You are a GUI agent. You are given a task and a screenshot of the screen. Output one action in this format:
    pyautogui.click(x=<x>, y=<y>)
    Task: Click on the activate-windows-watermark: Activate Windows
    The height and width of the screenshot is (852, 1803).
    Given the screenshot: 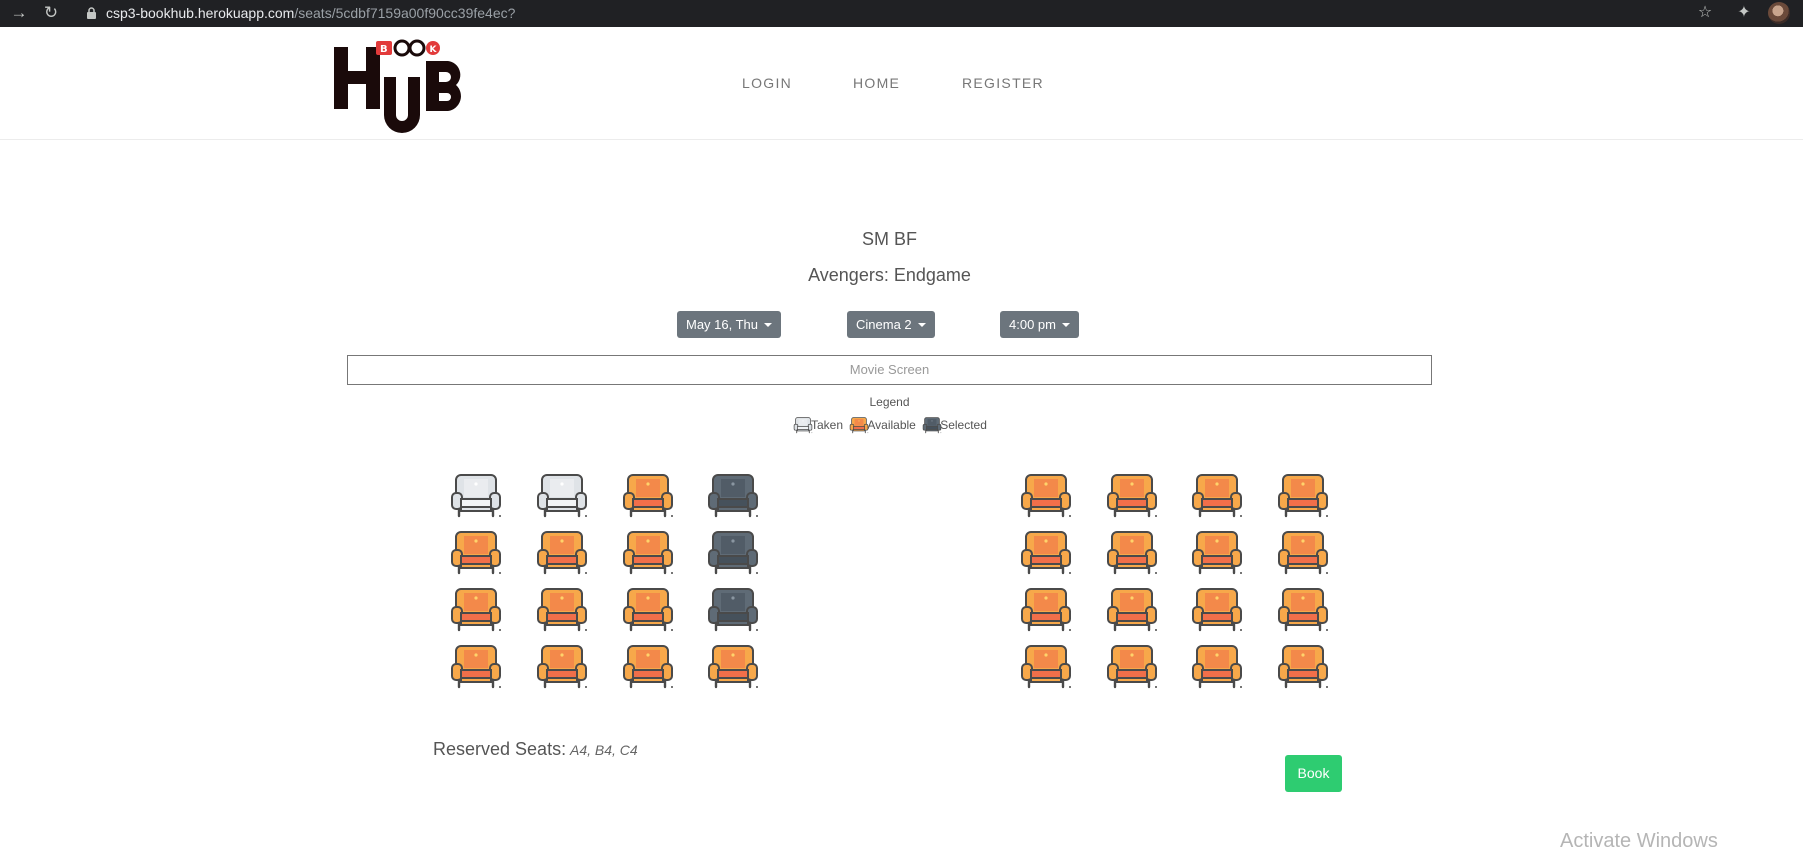 What is the action you would take?
    pyautogui.click(x=1639, y=841)
    